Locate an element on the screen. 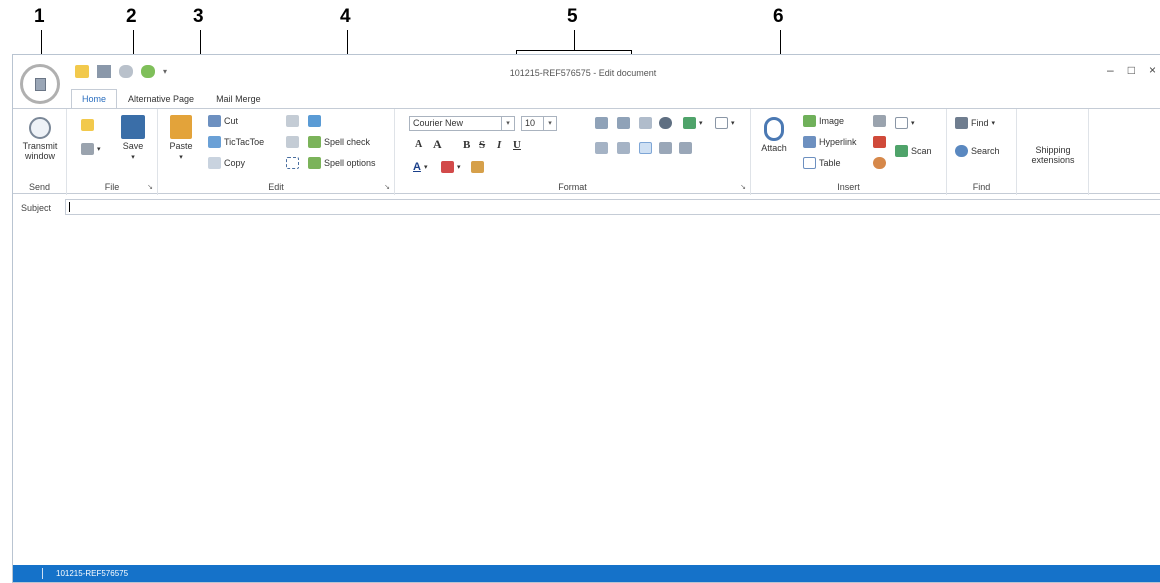  undo-button is located at coordinates (292, 121).